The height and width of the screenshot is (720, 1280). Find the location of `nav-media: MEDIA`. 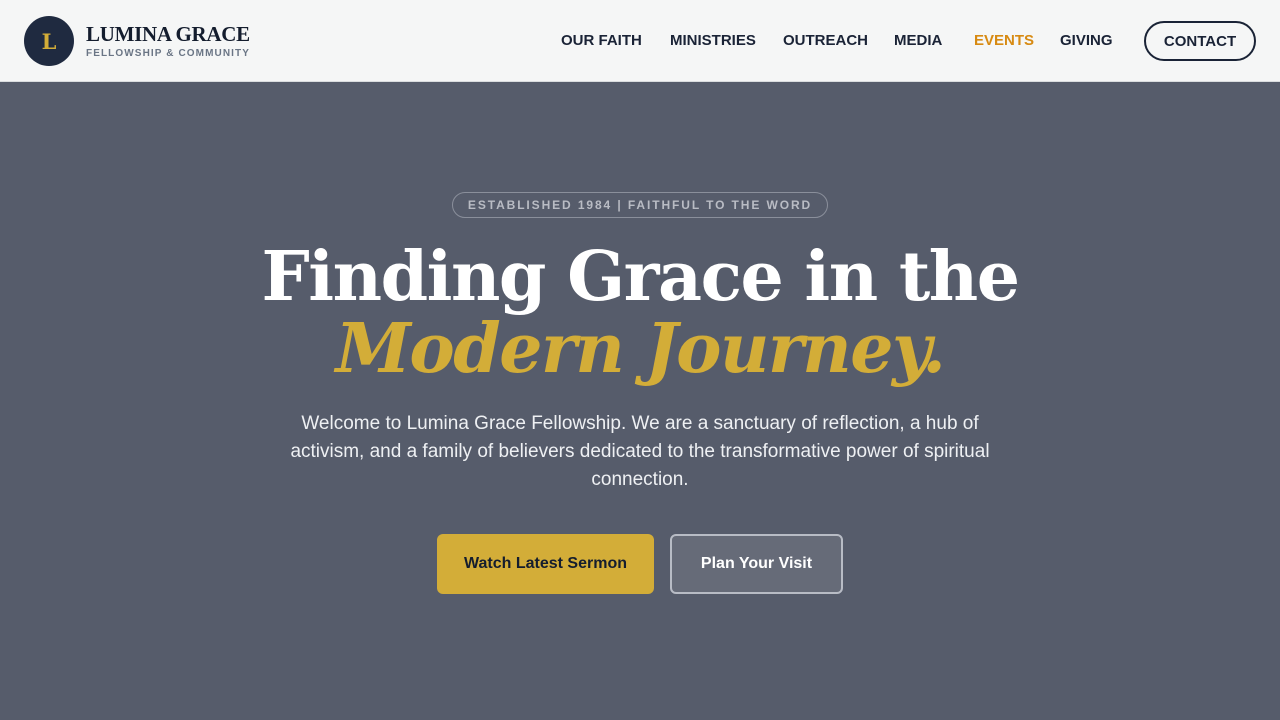

nav-media: MEDIA is located at coordinates (918, 41).